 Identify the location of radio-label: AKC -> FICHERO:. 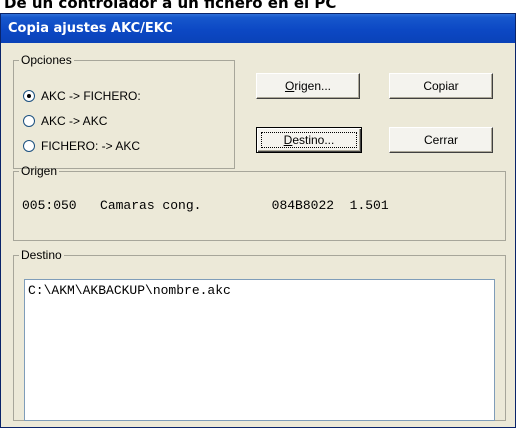
(91, 96).